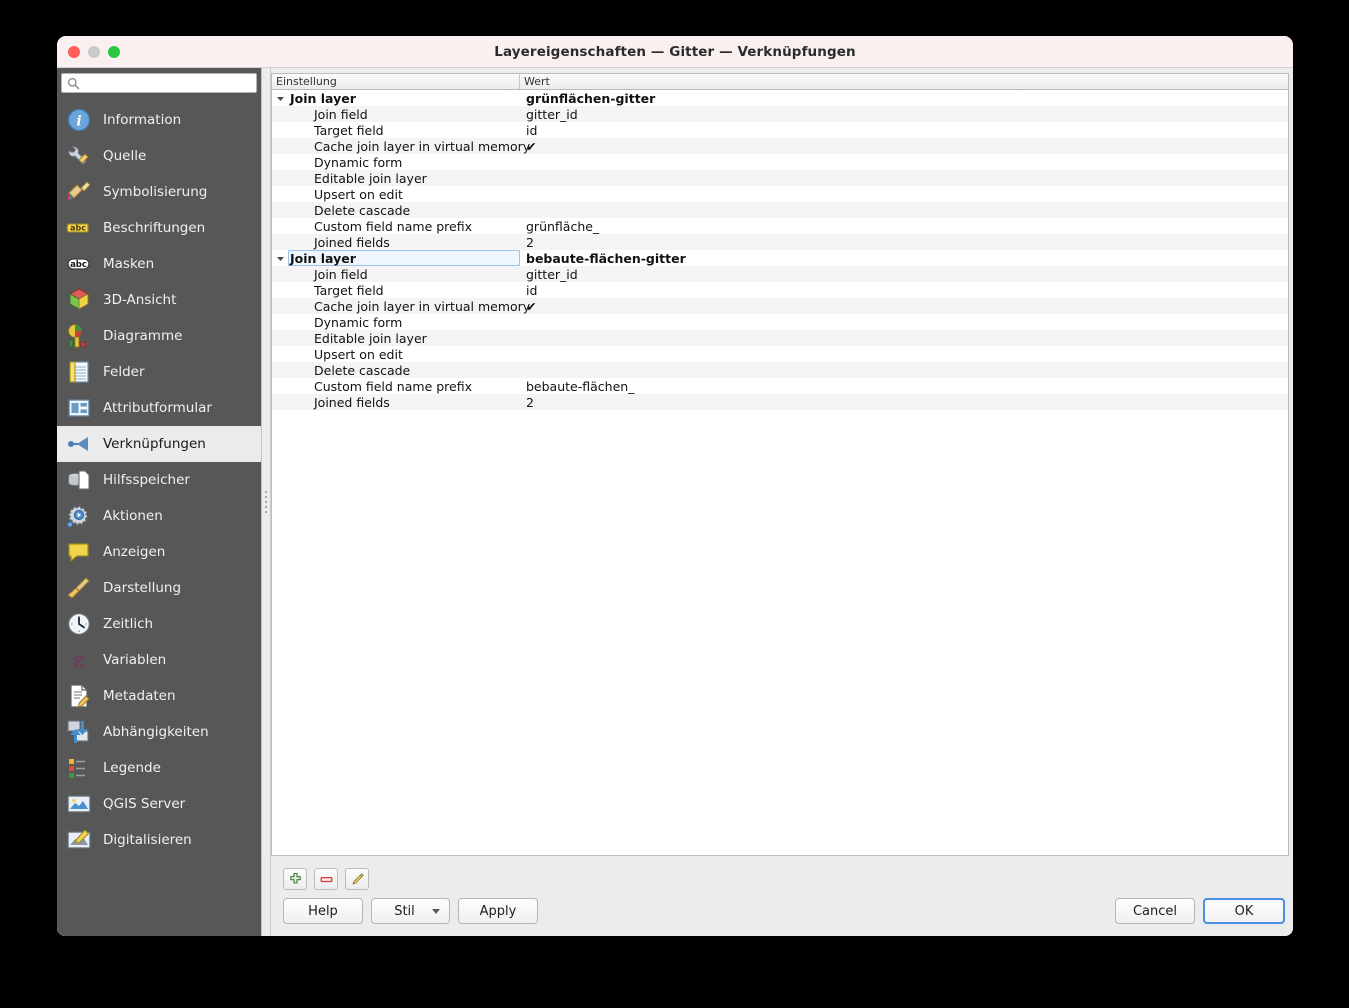 The image size is (1349, 1008). Describe the element at coordinates (159, 588) in the screenshot. I see `sidebar-item-darstellung: Darstellung` at that location.